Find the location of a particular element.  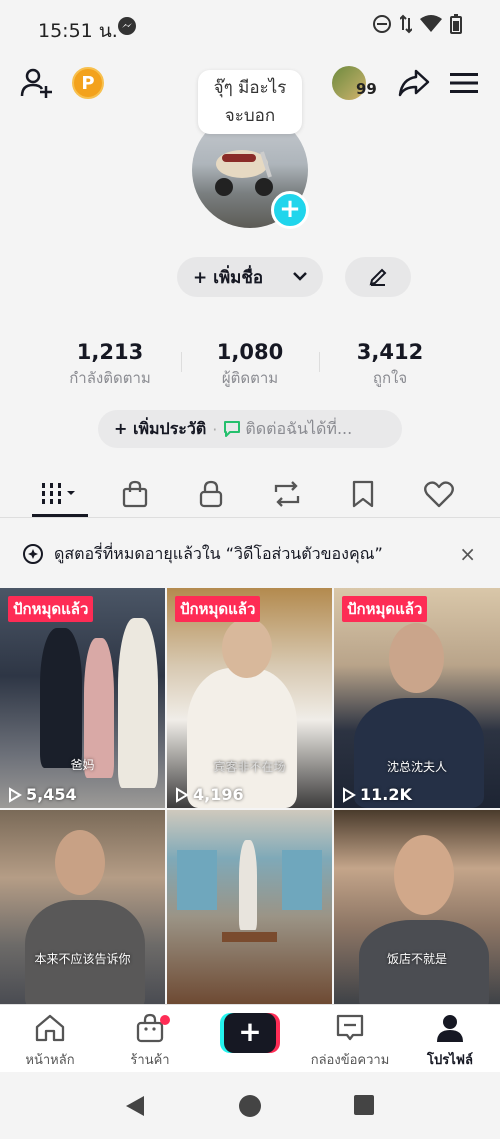

note-bubble-line2: จะบอก is located at coordinates (250, 116).